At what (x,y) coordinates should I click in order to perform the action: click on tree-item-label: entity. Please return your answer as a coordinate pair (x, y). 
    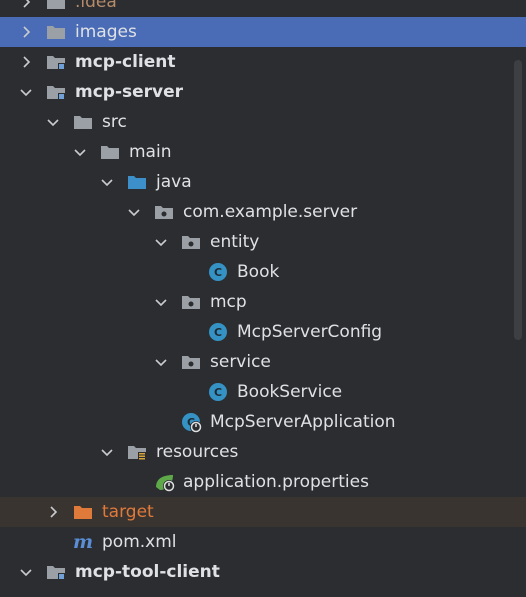
    Looking at the image, I should click on (235, 242).